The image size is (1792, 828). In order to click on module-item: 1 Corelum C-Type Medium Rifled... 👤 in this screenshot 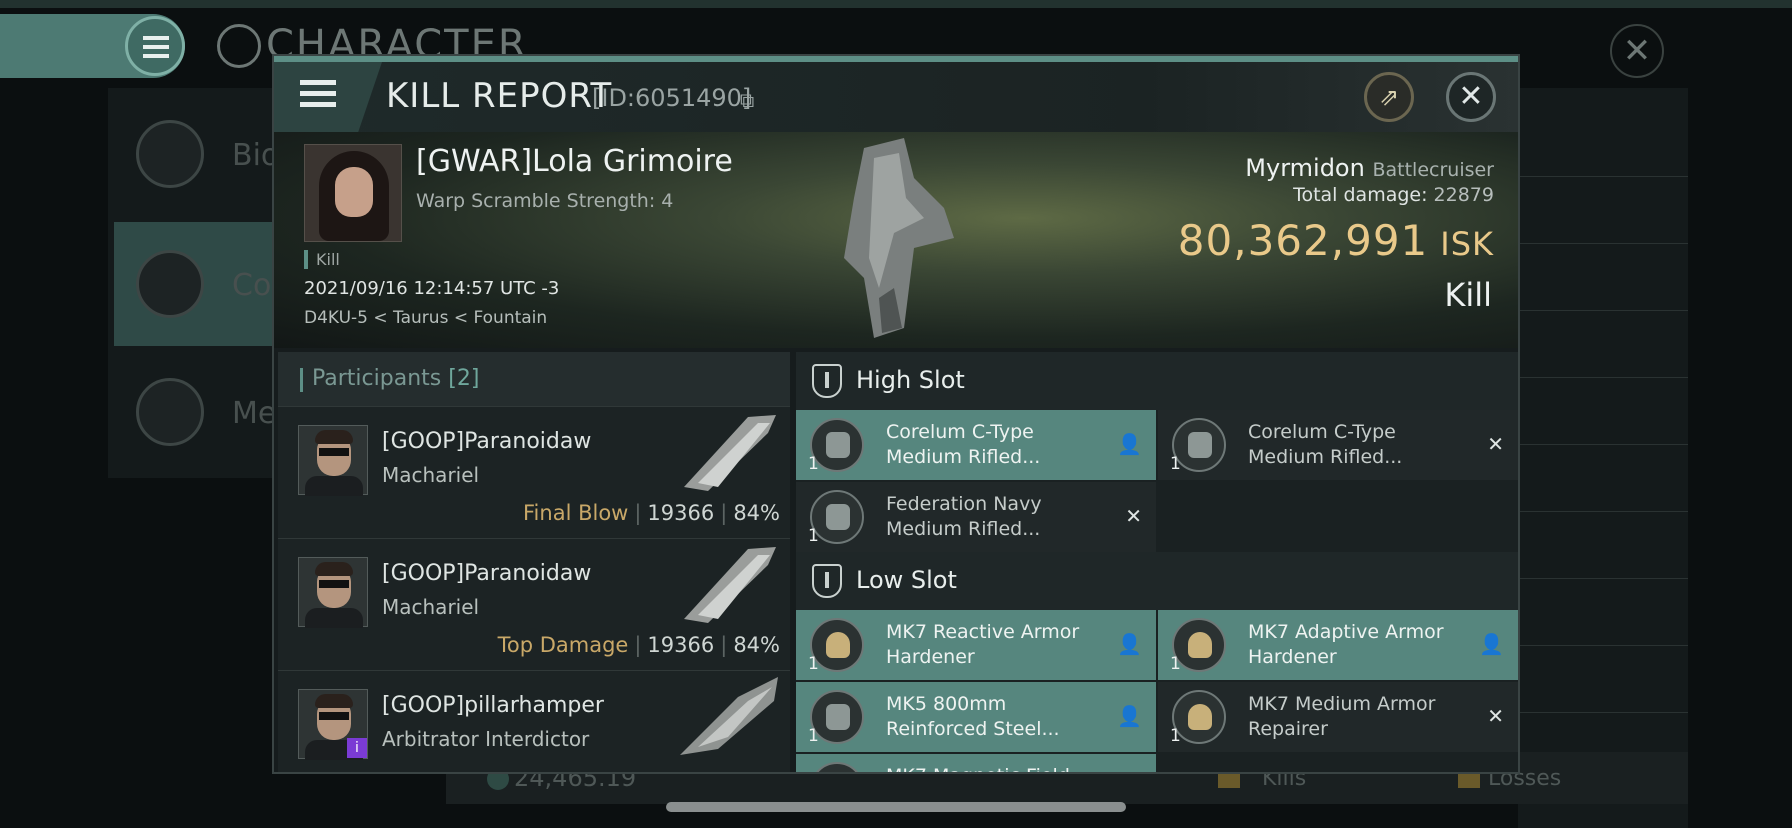, I will do `click(976, 445)`.